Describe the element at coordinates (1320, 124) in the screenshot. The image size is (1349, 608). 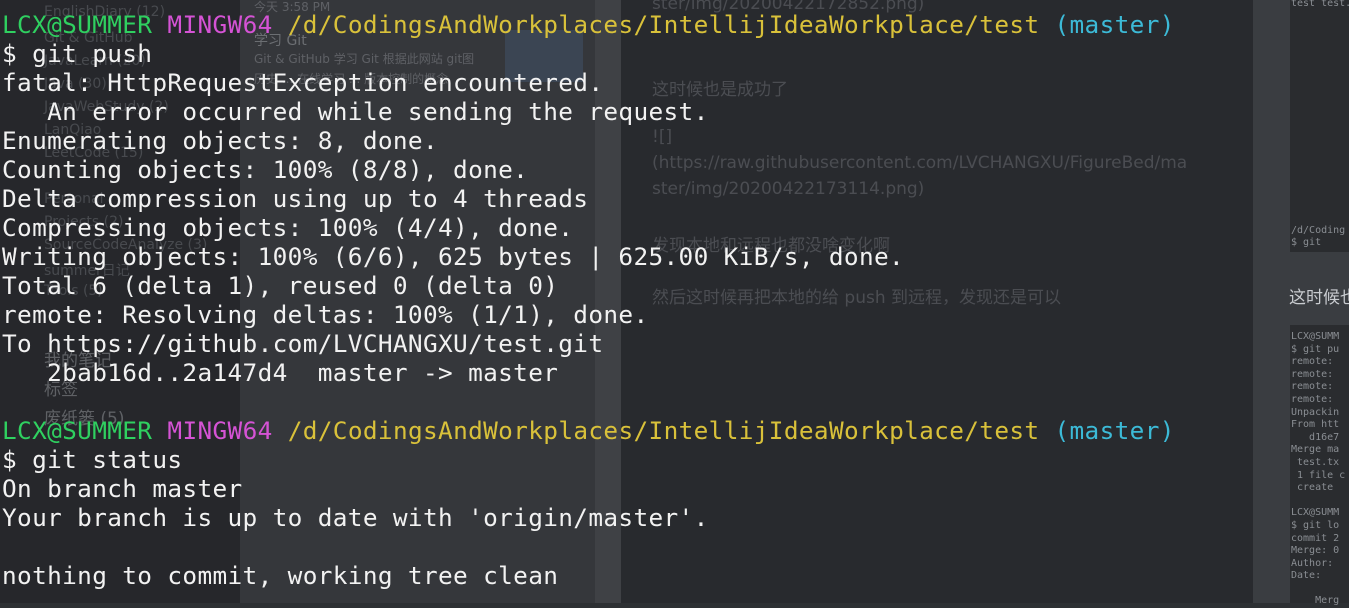
I see `preview-code-text-top: test test. /d/Coding $ git` at that location.